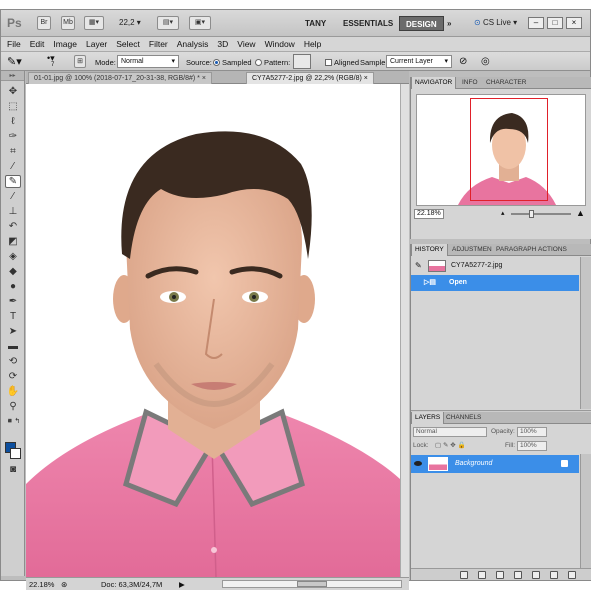 This screenshot has height=591, width=591. What do you see at coordinates (464, 575) in the screenshot?
I see `link-layers-icon` at bounding box center [464, 575].